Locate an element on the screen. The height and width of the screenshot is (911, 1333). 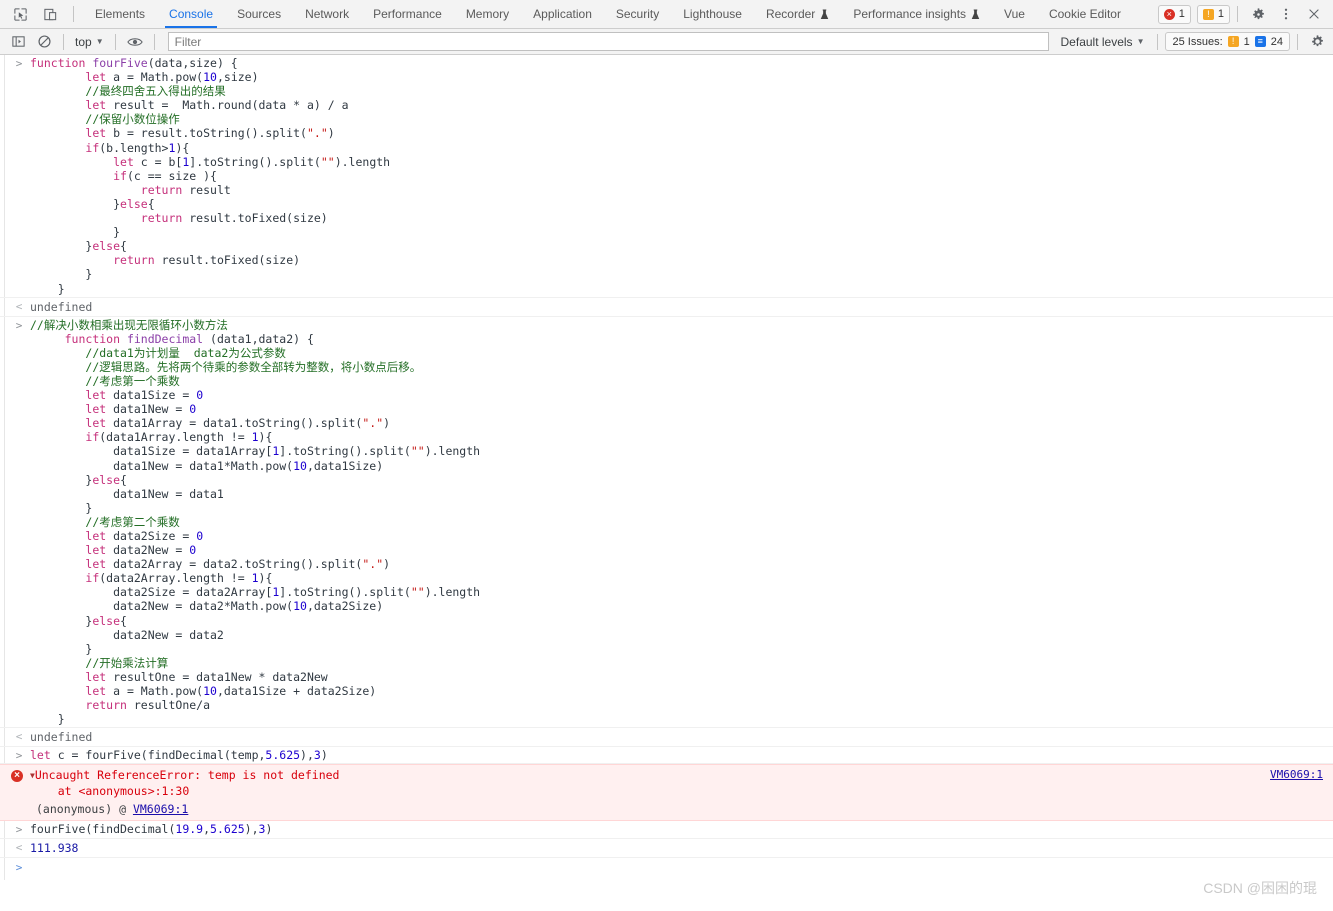
console-settings-gear-icon is located at coordinates (1317, 42).